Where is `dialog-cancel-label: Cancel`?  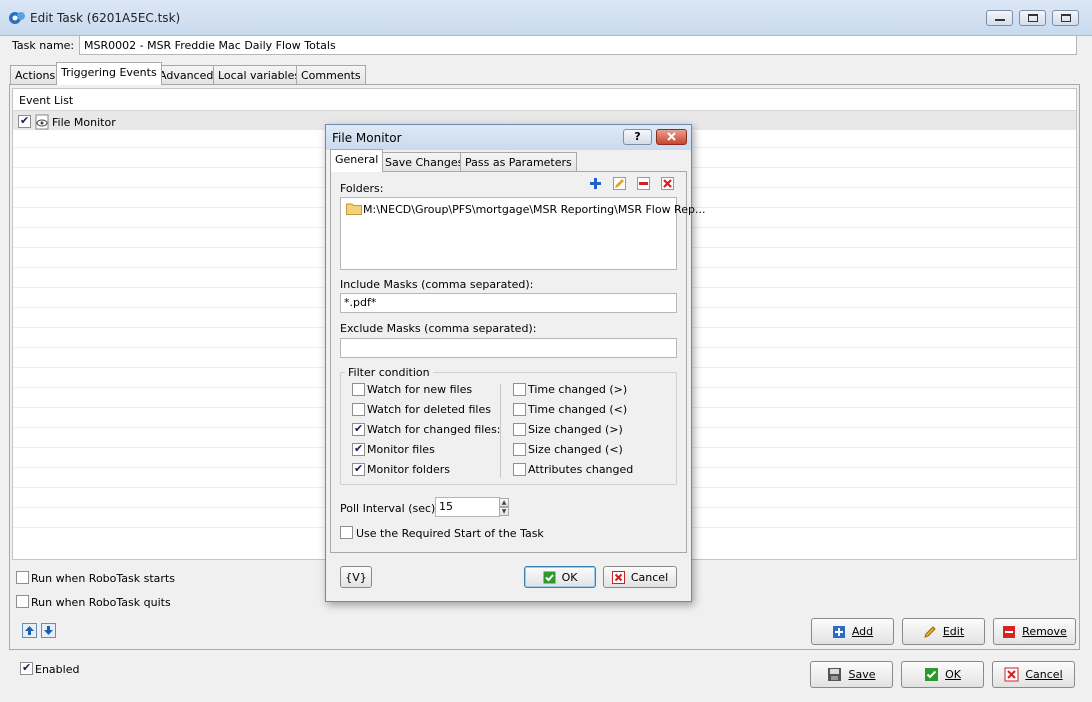
dialog-cancel-label: Cancel is located at coordinates (649, 577).